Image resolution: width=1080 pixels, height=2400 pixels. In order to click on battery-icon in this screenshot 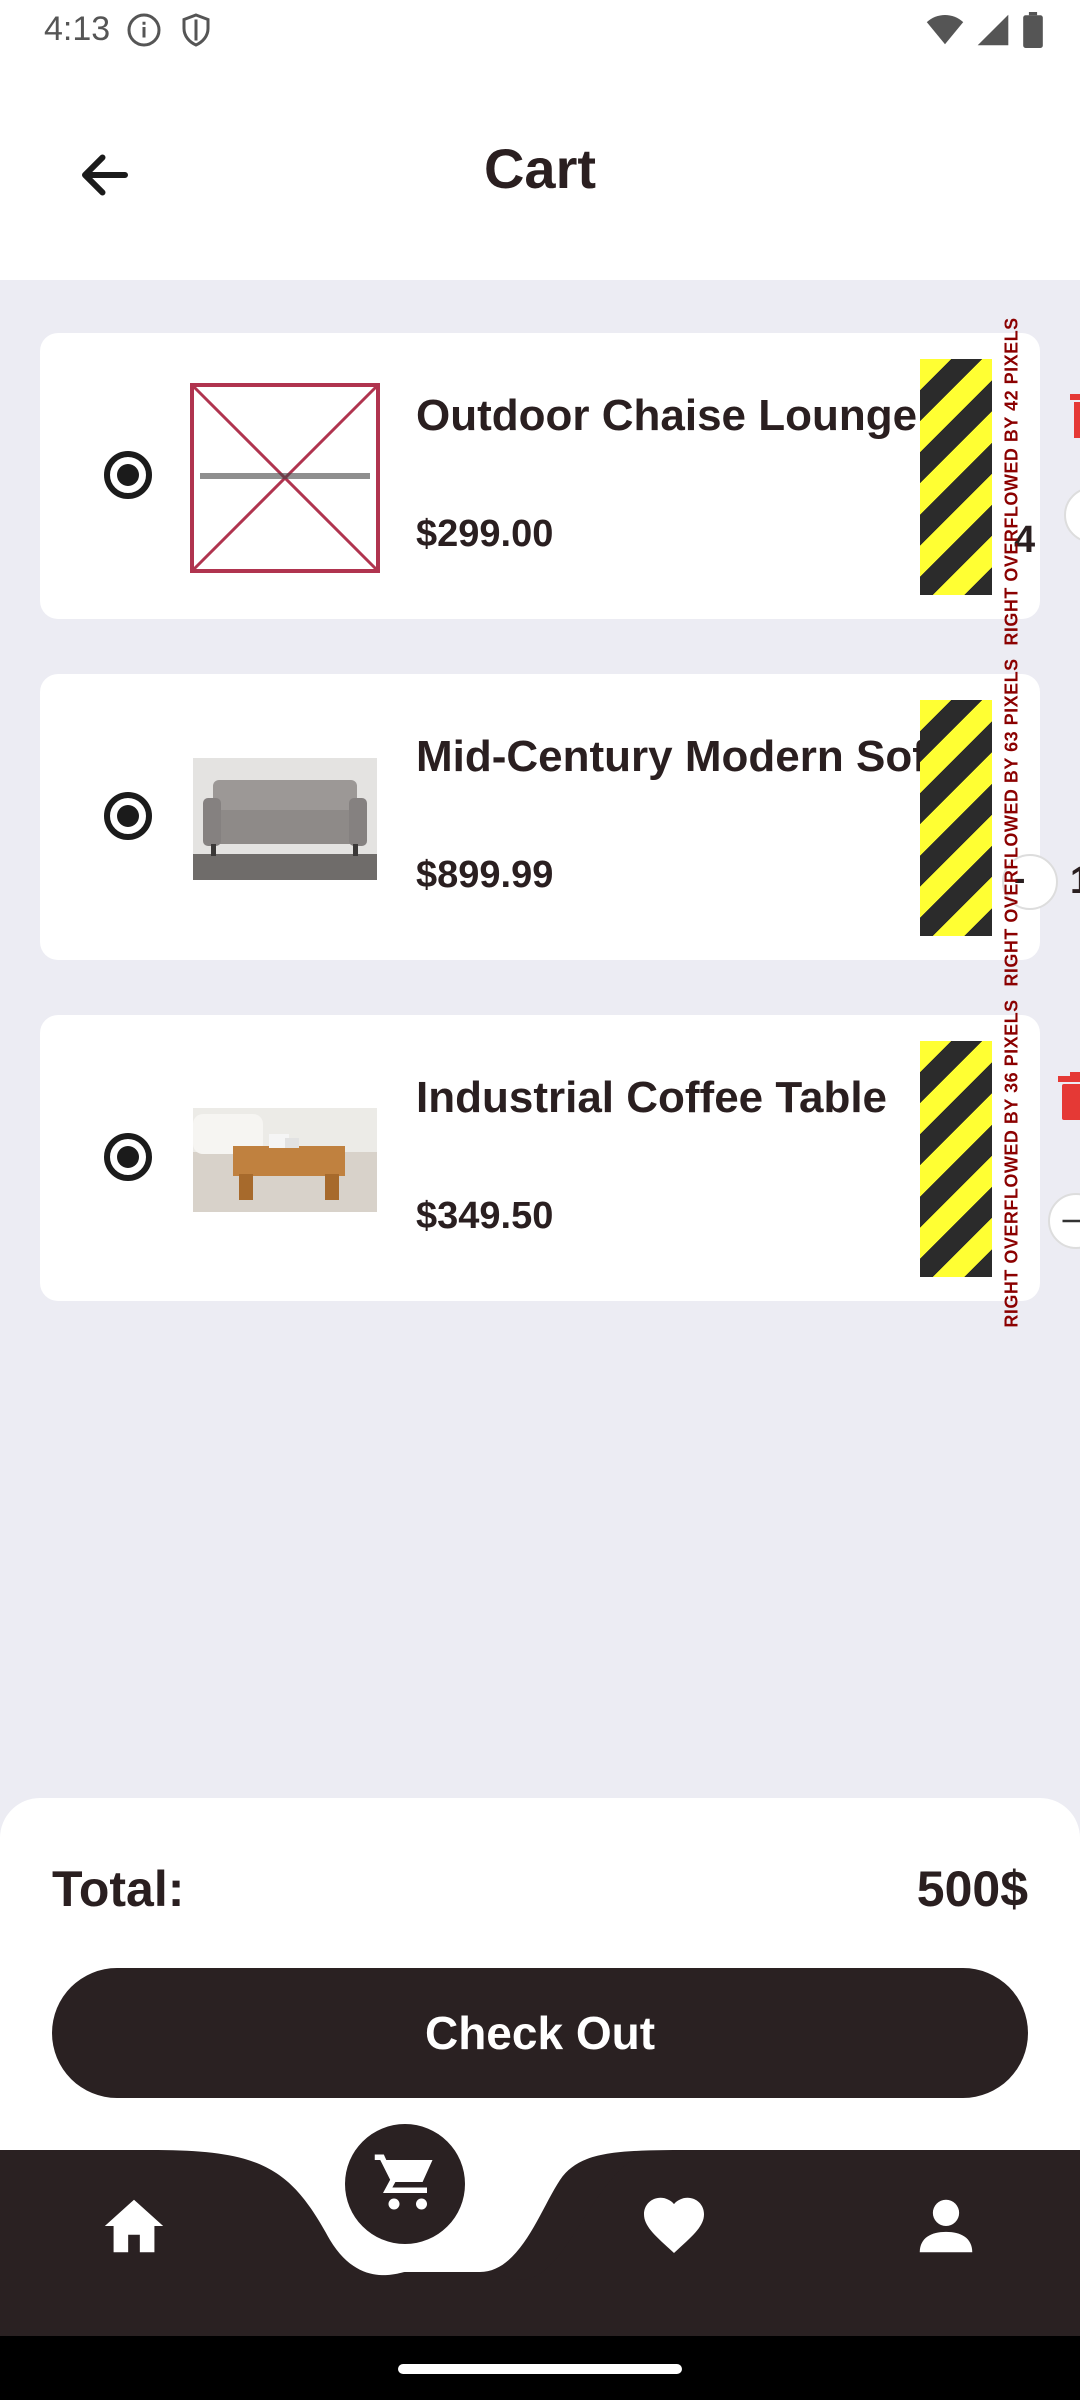, I will do `click(1033, 32)`.